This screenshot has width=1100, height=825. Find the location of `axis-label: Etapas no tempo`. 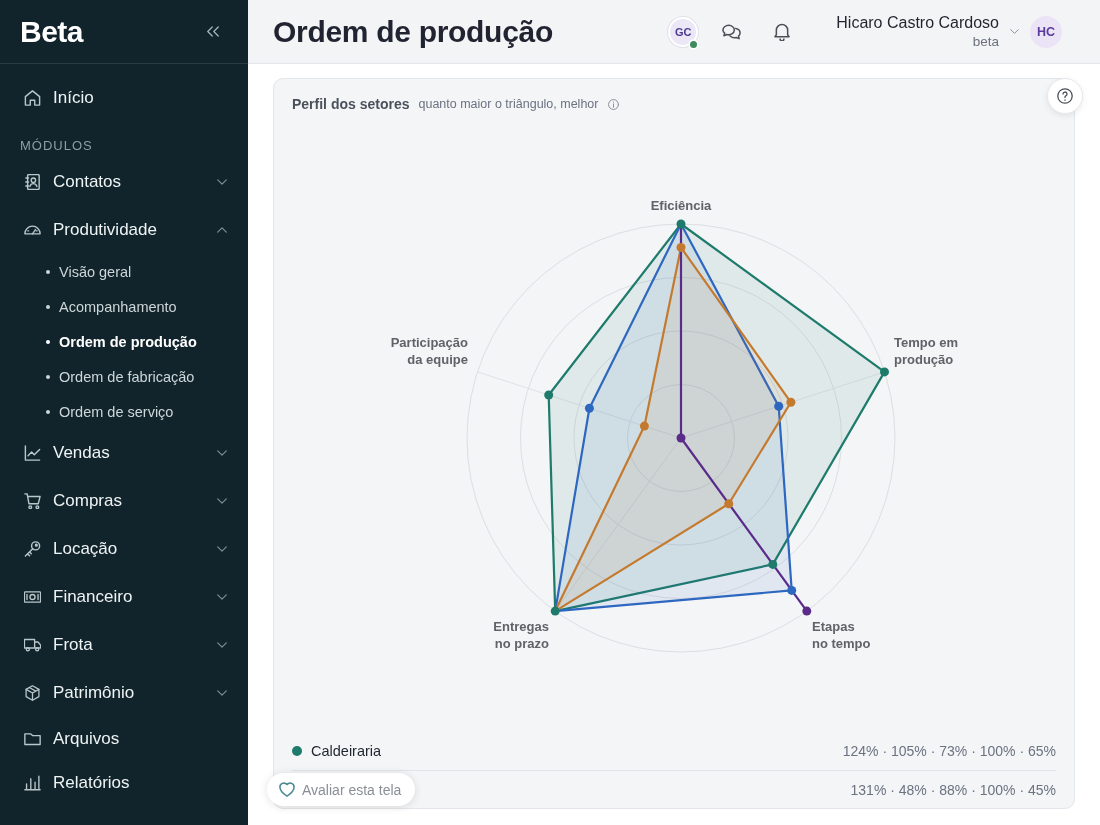

axis-label: Etapas no tempo is located at coordinates (841, 635).